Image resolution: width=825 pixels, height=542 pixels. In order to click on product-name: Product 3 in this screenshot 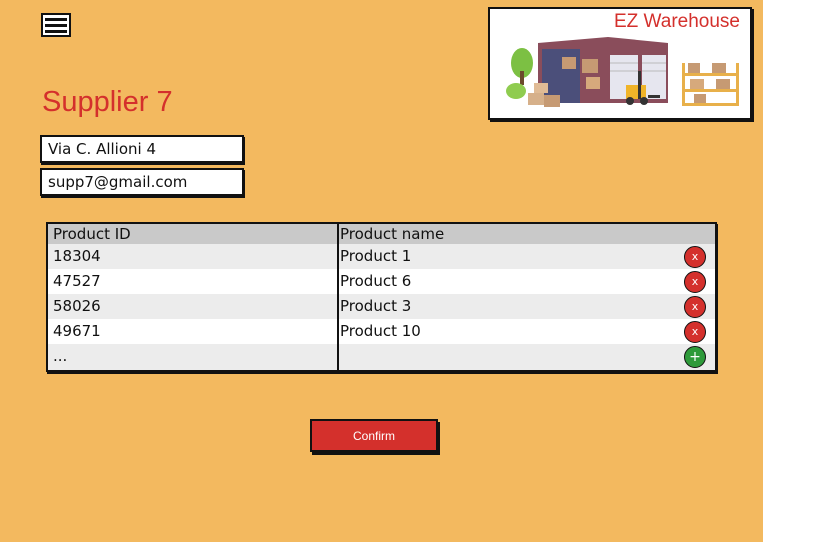, I will do `click(376, 306)`.